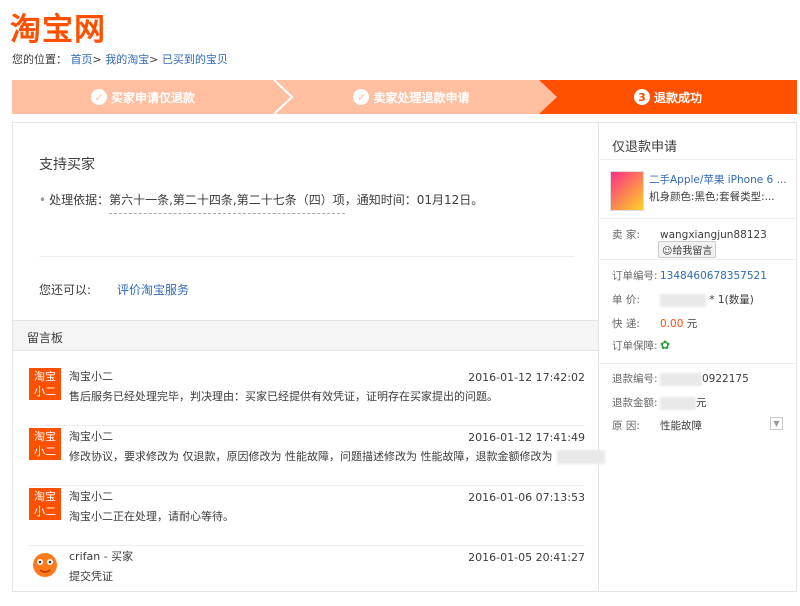  Describe the element at coordinates (627, 191) in the screenshot. I see `product-thumbnail` at that location.